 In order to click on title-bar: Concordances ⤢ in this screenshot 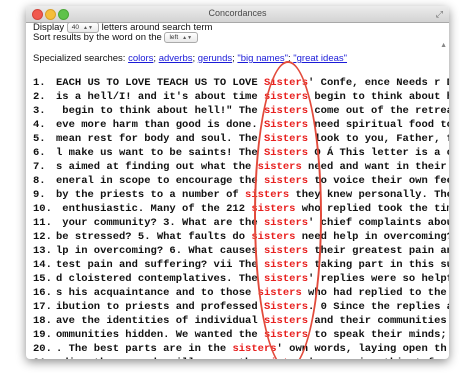, I will do `click(237, 14)`.